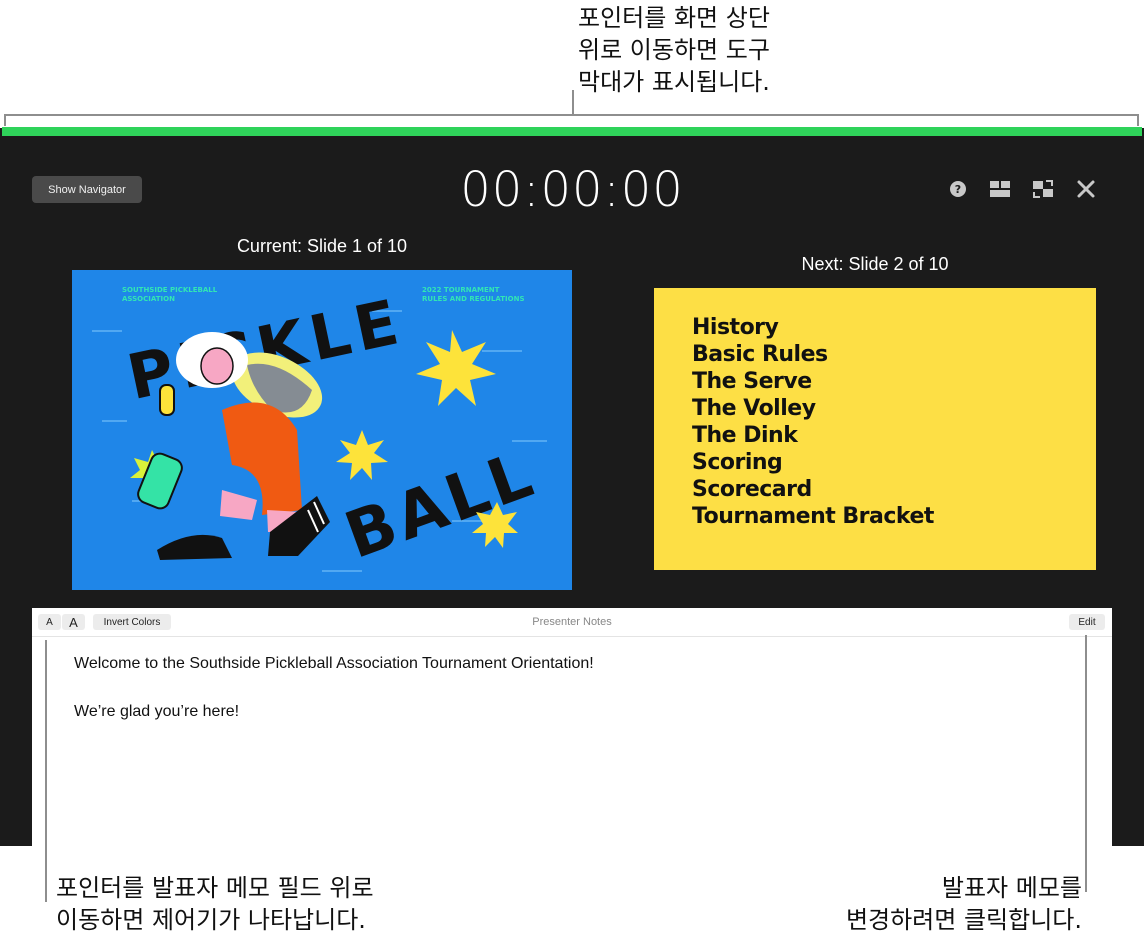  Describe the element at coordinates (813, 516) in the screenshot. I see `agenda-item: Tournament Bracket` at that location.